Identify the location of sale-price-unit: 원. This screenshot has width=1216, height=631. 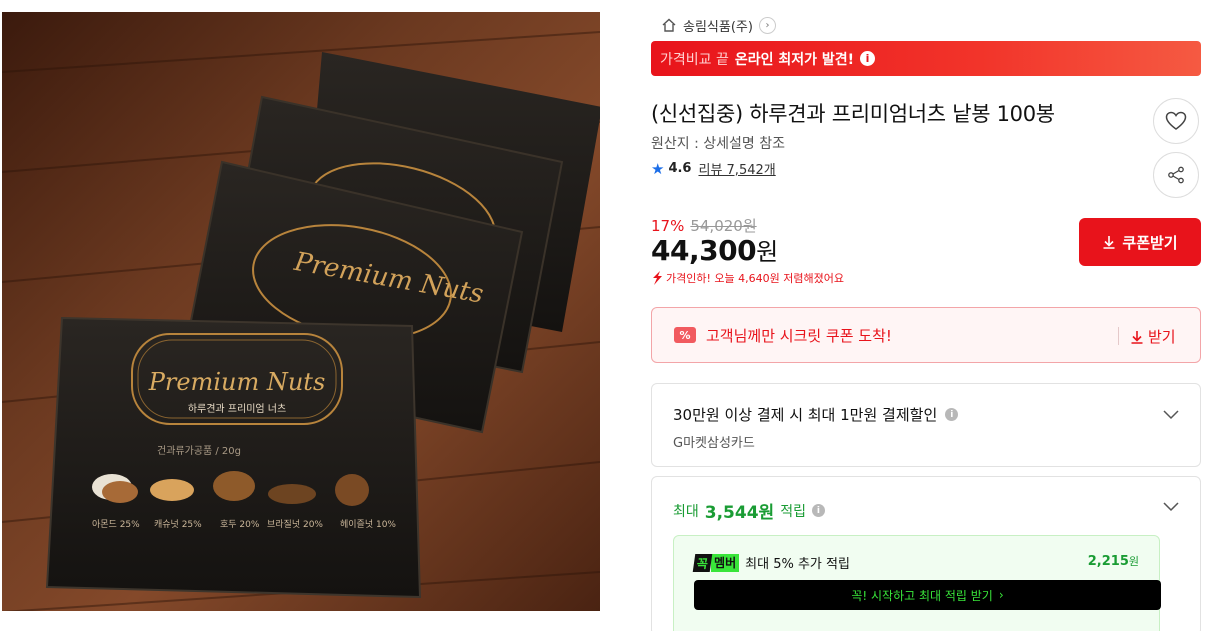
(767, 252).